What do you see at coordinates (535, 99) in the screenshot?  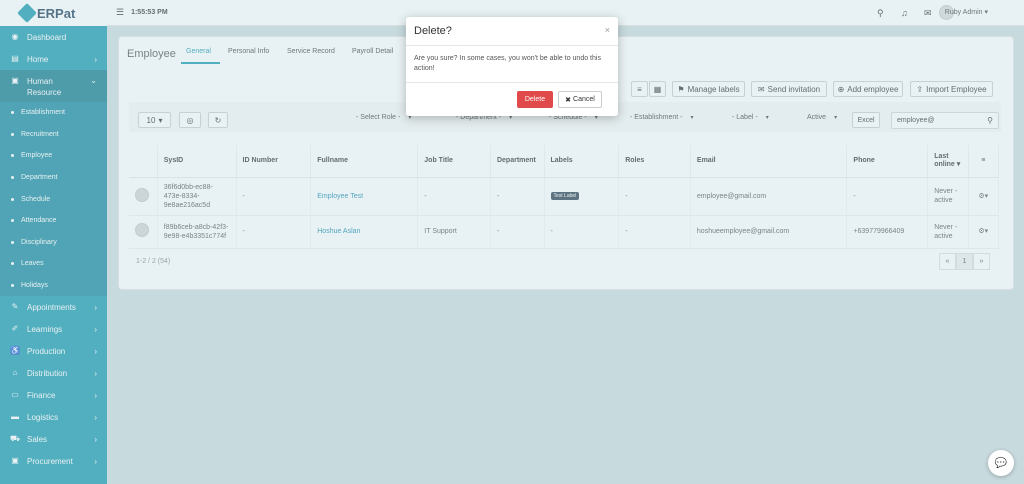 I see `delete-button: Delete` at bounding box center [535, 99].